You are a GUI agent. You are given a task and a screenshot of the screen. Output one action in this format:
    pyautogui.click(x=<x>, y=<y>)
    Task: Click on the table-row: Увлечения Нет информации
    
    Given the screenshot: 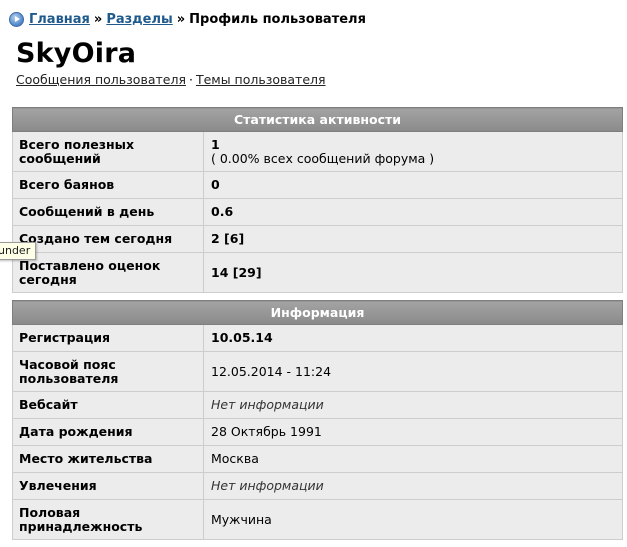 What is the action you would take?
    pyautogui.click(x=317, y=486)
    